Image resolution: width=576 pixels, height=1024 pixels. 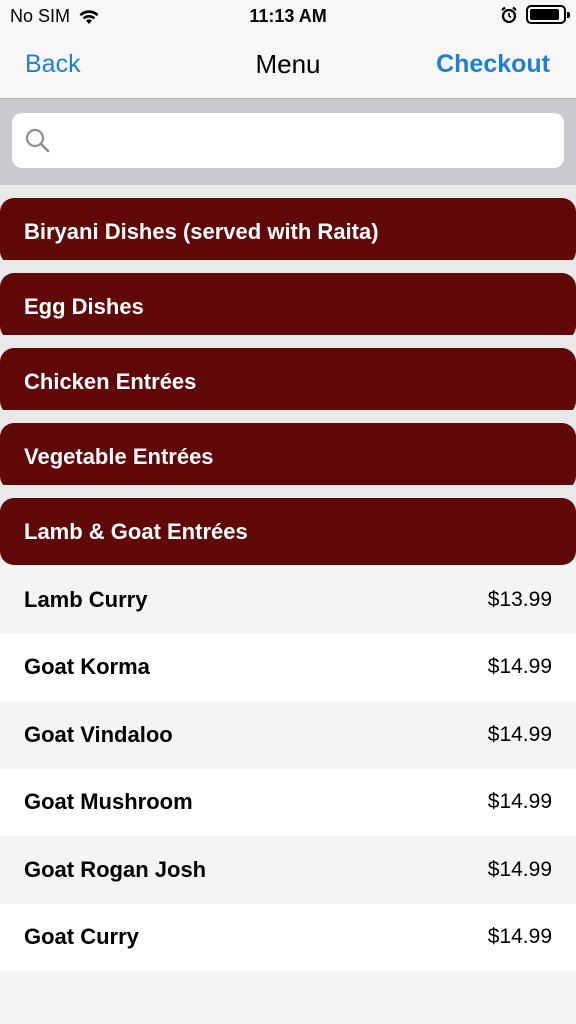 I want to click on category-row: Chicken Entrées, so click(x=288, y=375).